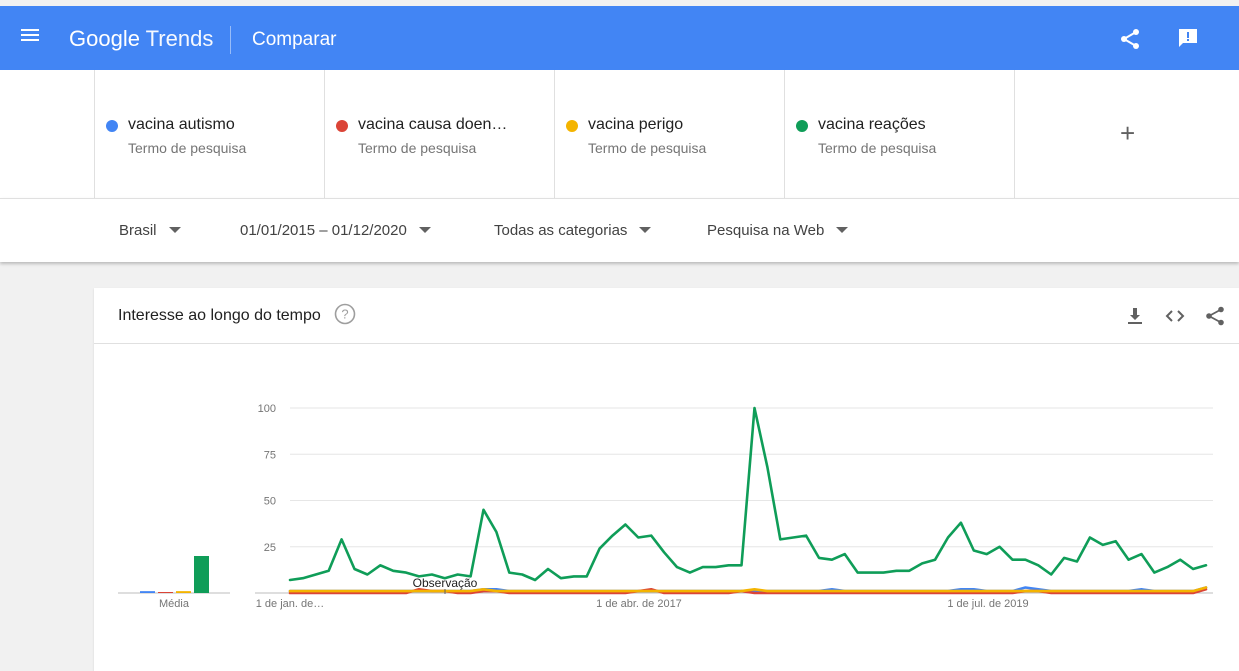  I want to click on download-icon, so click(1135, 316).